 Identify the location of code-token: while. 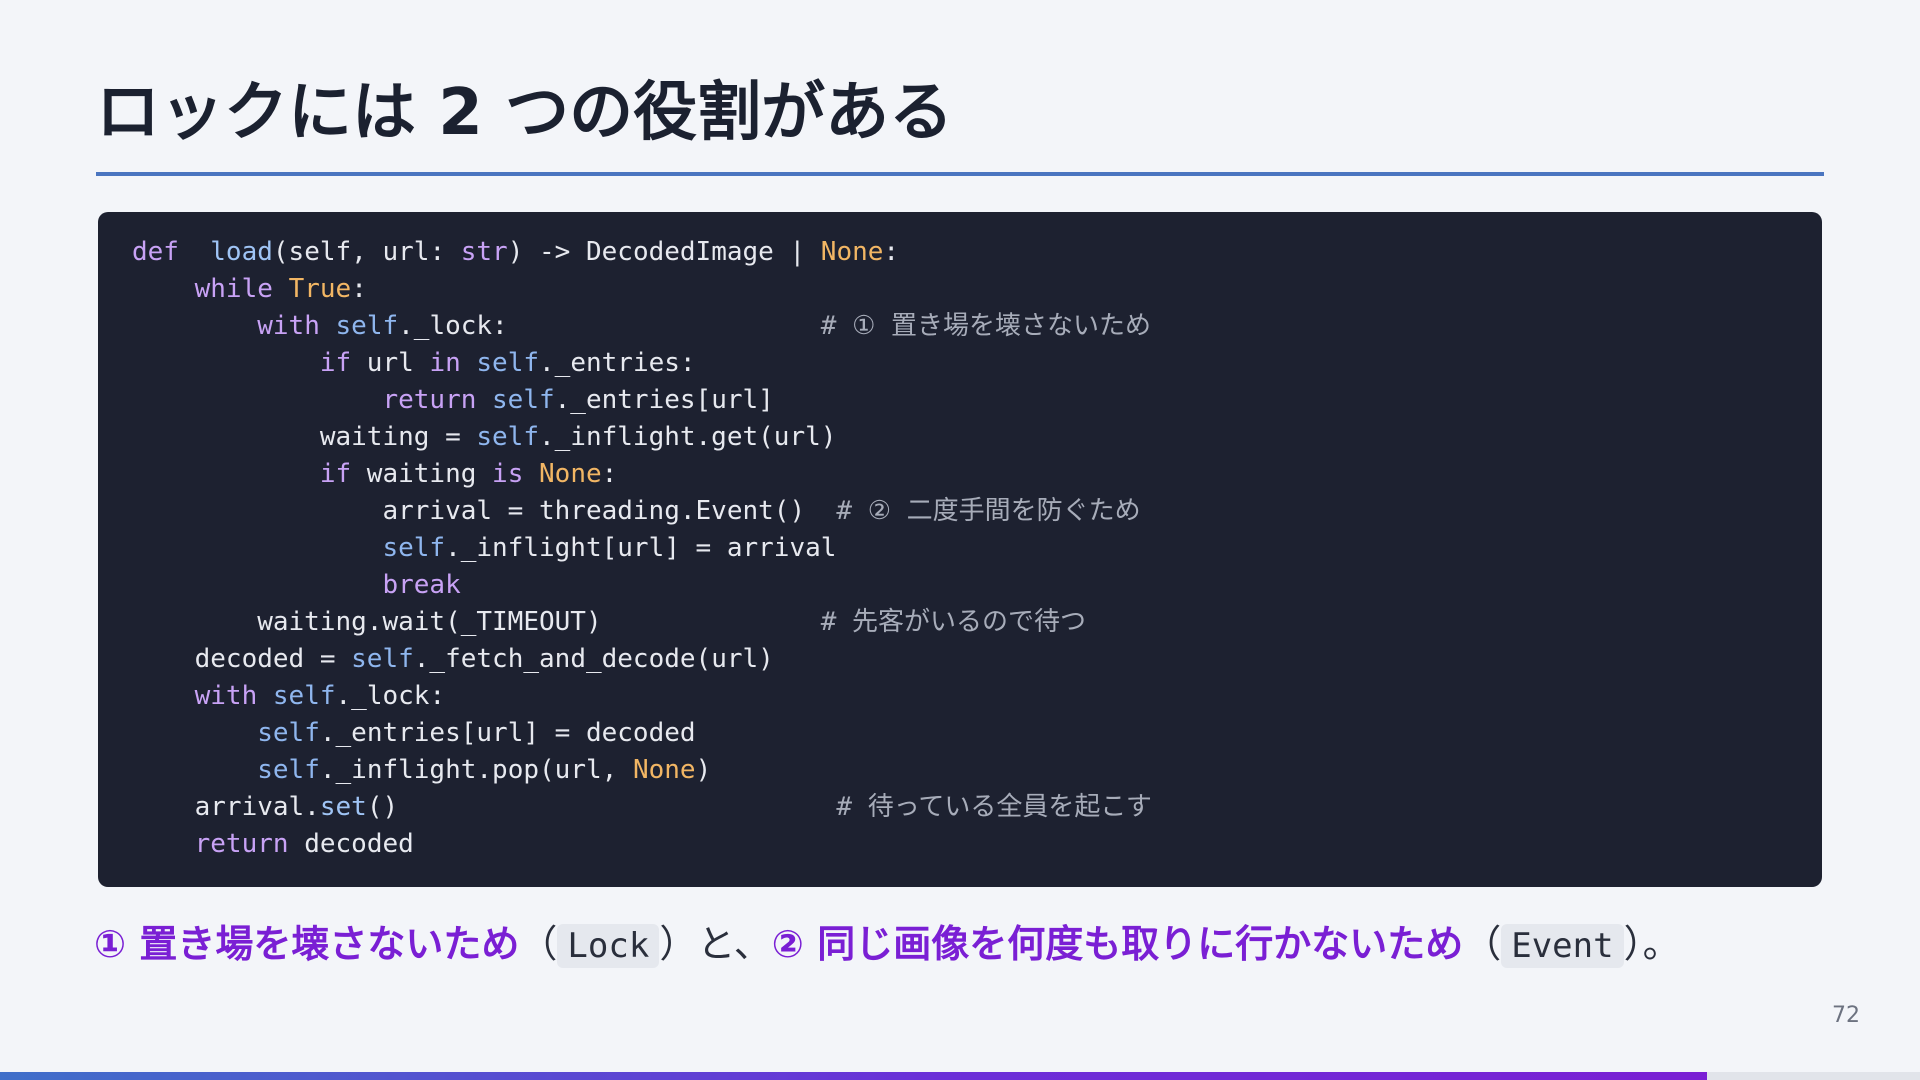
(233, 289).